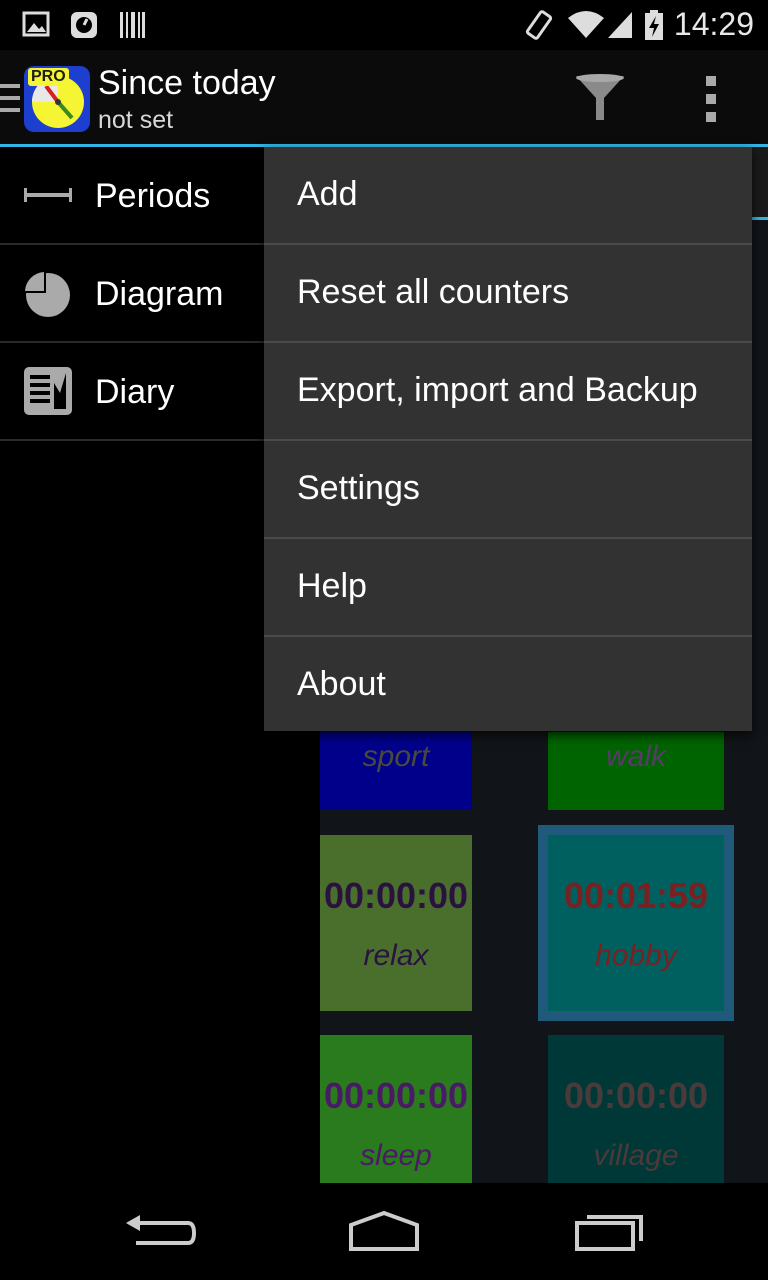 The image size is (768, 1280). I want to click on tile-name: sleep, so click(396, 1155).